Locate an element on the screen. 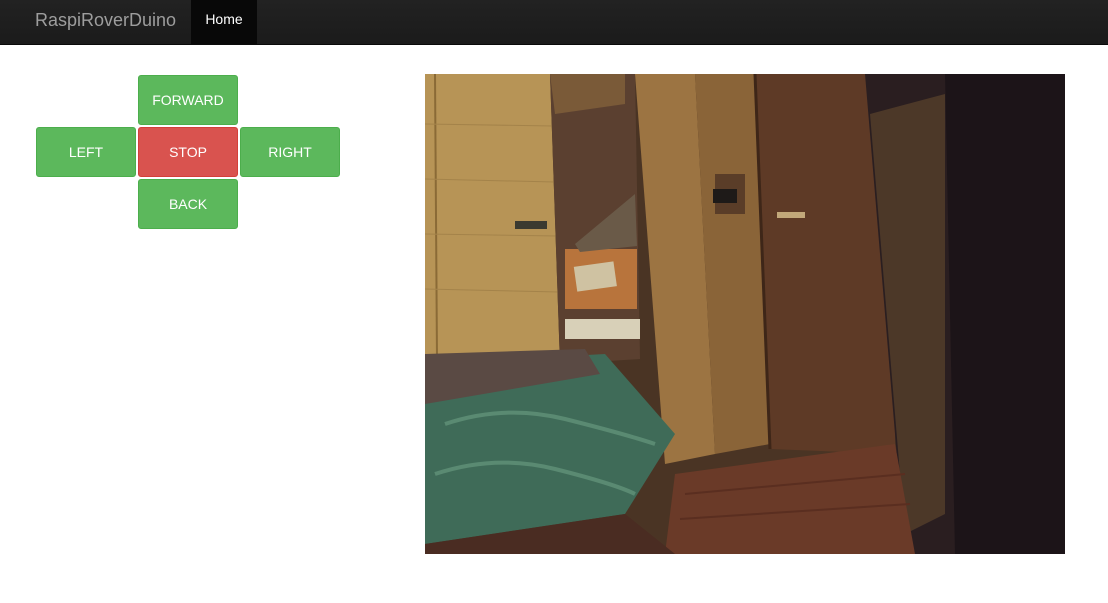  back-button: BACK is located at coordinates (188, 204).